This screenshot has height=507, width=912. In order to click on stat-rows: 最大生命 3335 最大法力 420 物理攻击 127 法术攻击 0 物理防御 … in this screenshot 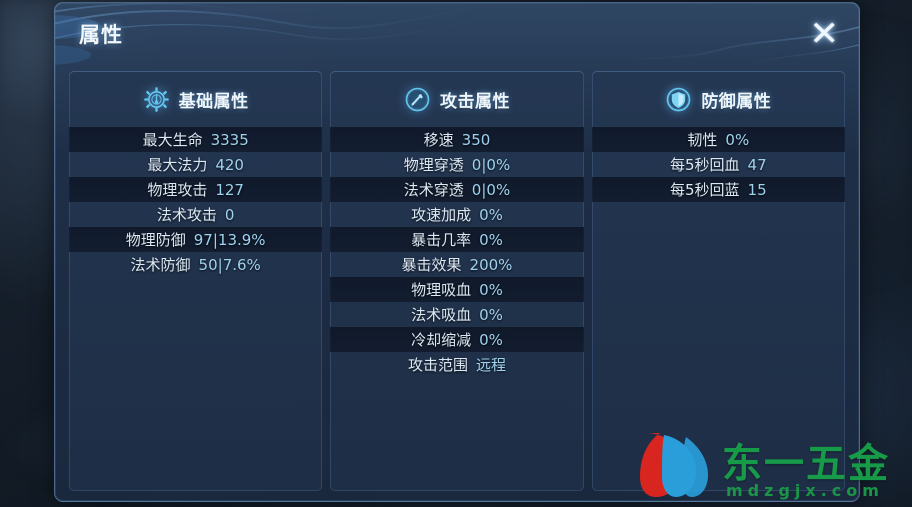, I will do `click(196, 202)`.